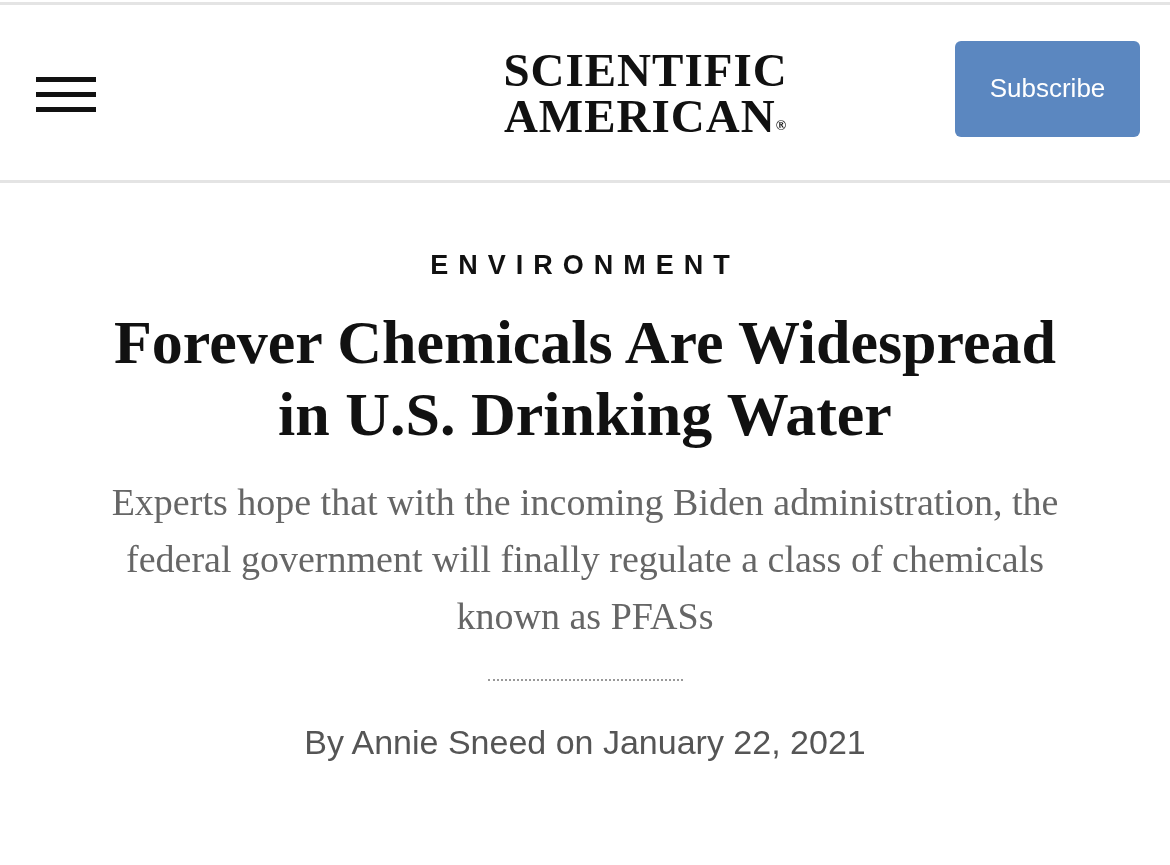 The height and width of the screenshot is (865, 1170). What do you see at coordinates (66, 94) in the screenshot?
I see `menu-icon` at bounding box center [66, 94].